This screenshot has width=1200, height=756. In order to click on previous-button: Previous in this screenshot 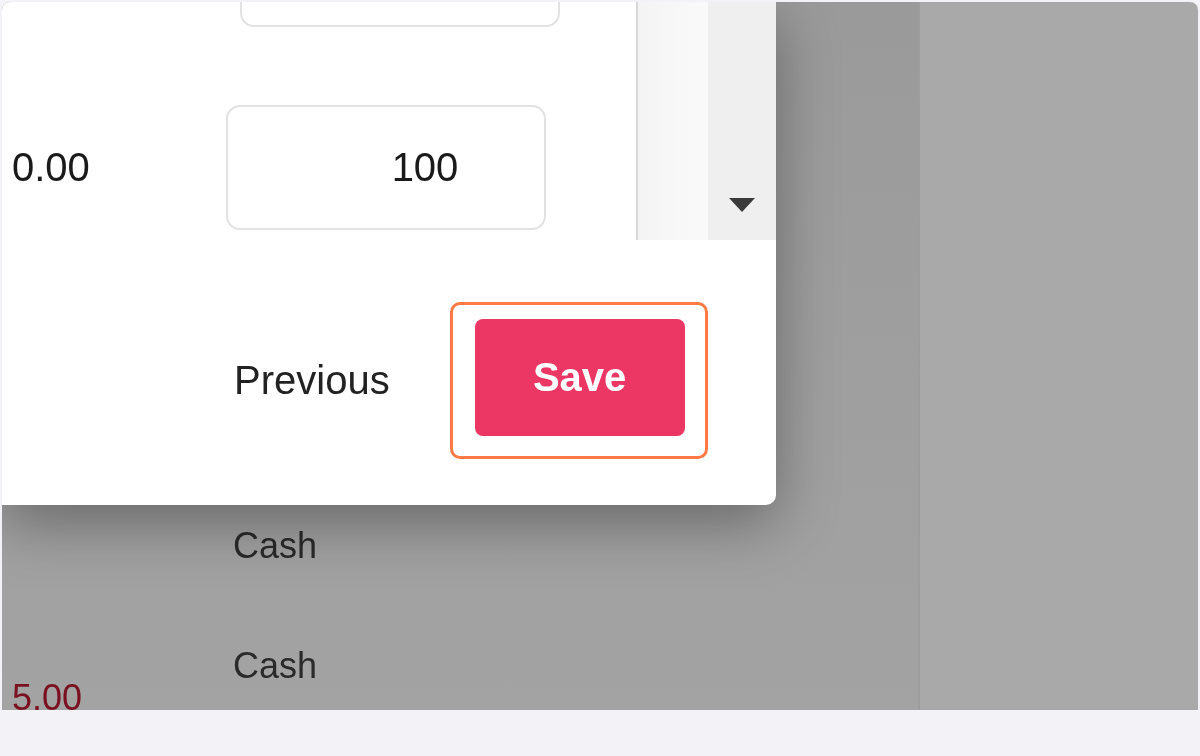, I will do `click(312, 380)`.